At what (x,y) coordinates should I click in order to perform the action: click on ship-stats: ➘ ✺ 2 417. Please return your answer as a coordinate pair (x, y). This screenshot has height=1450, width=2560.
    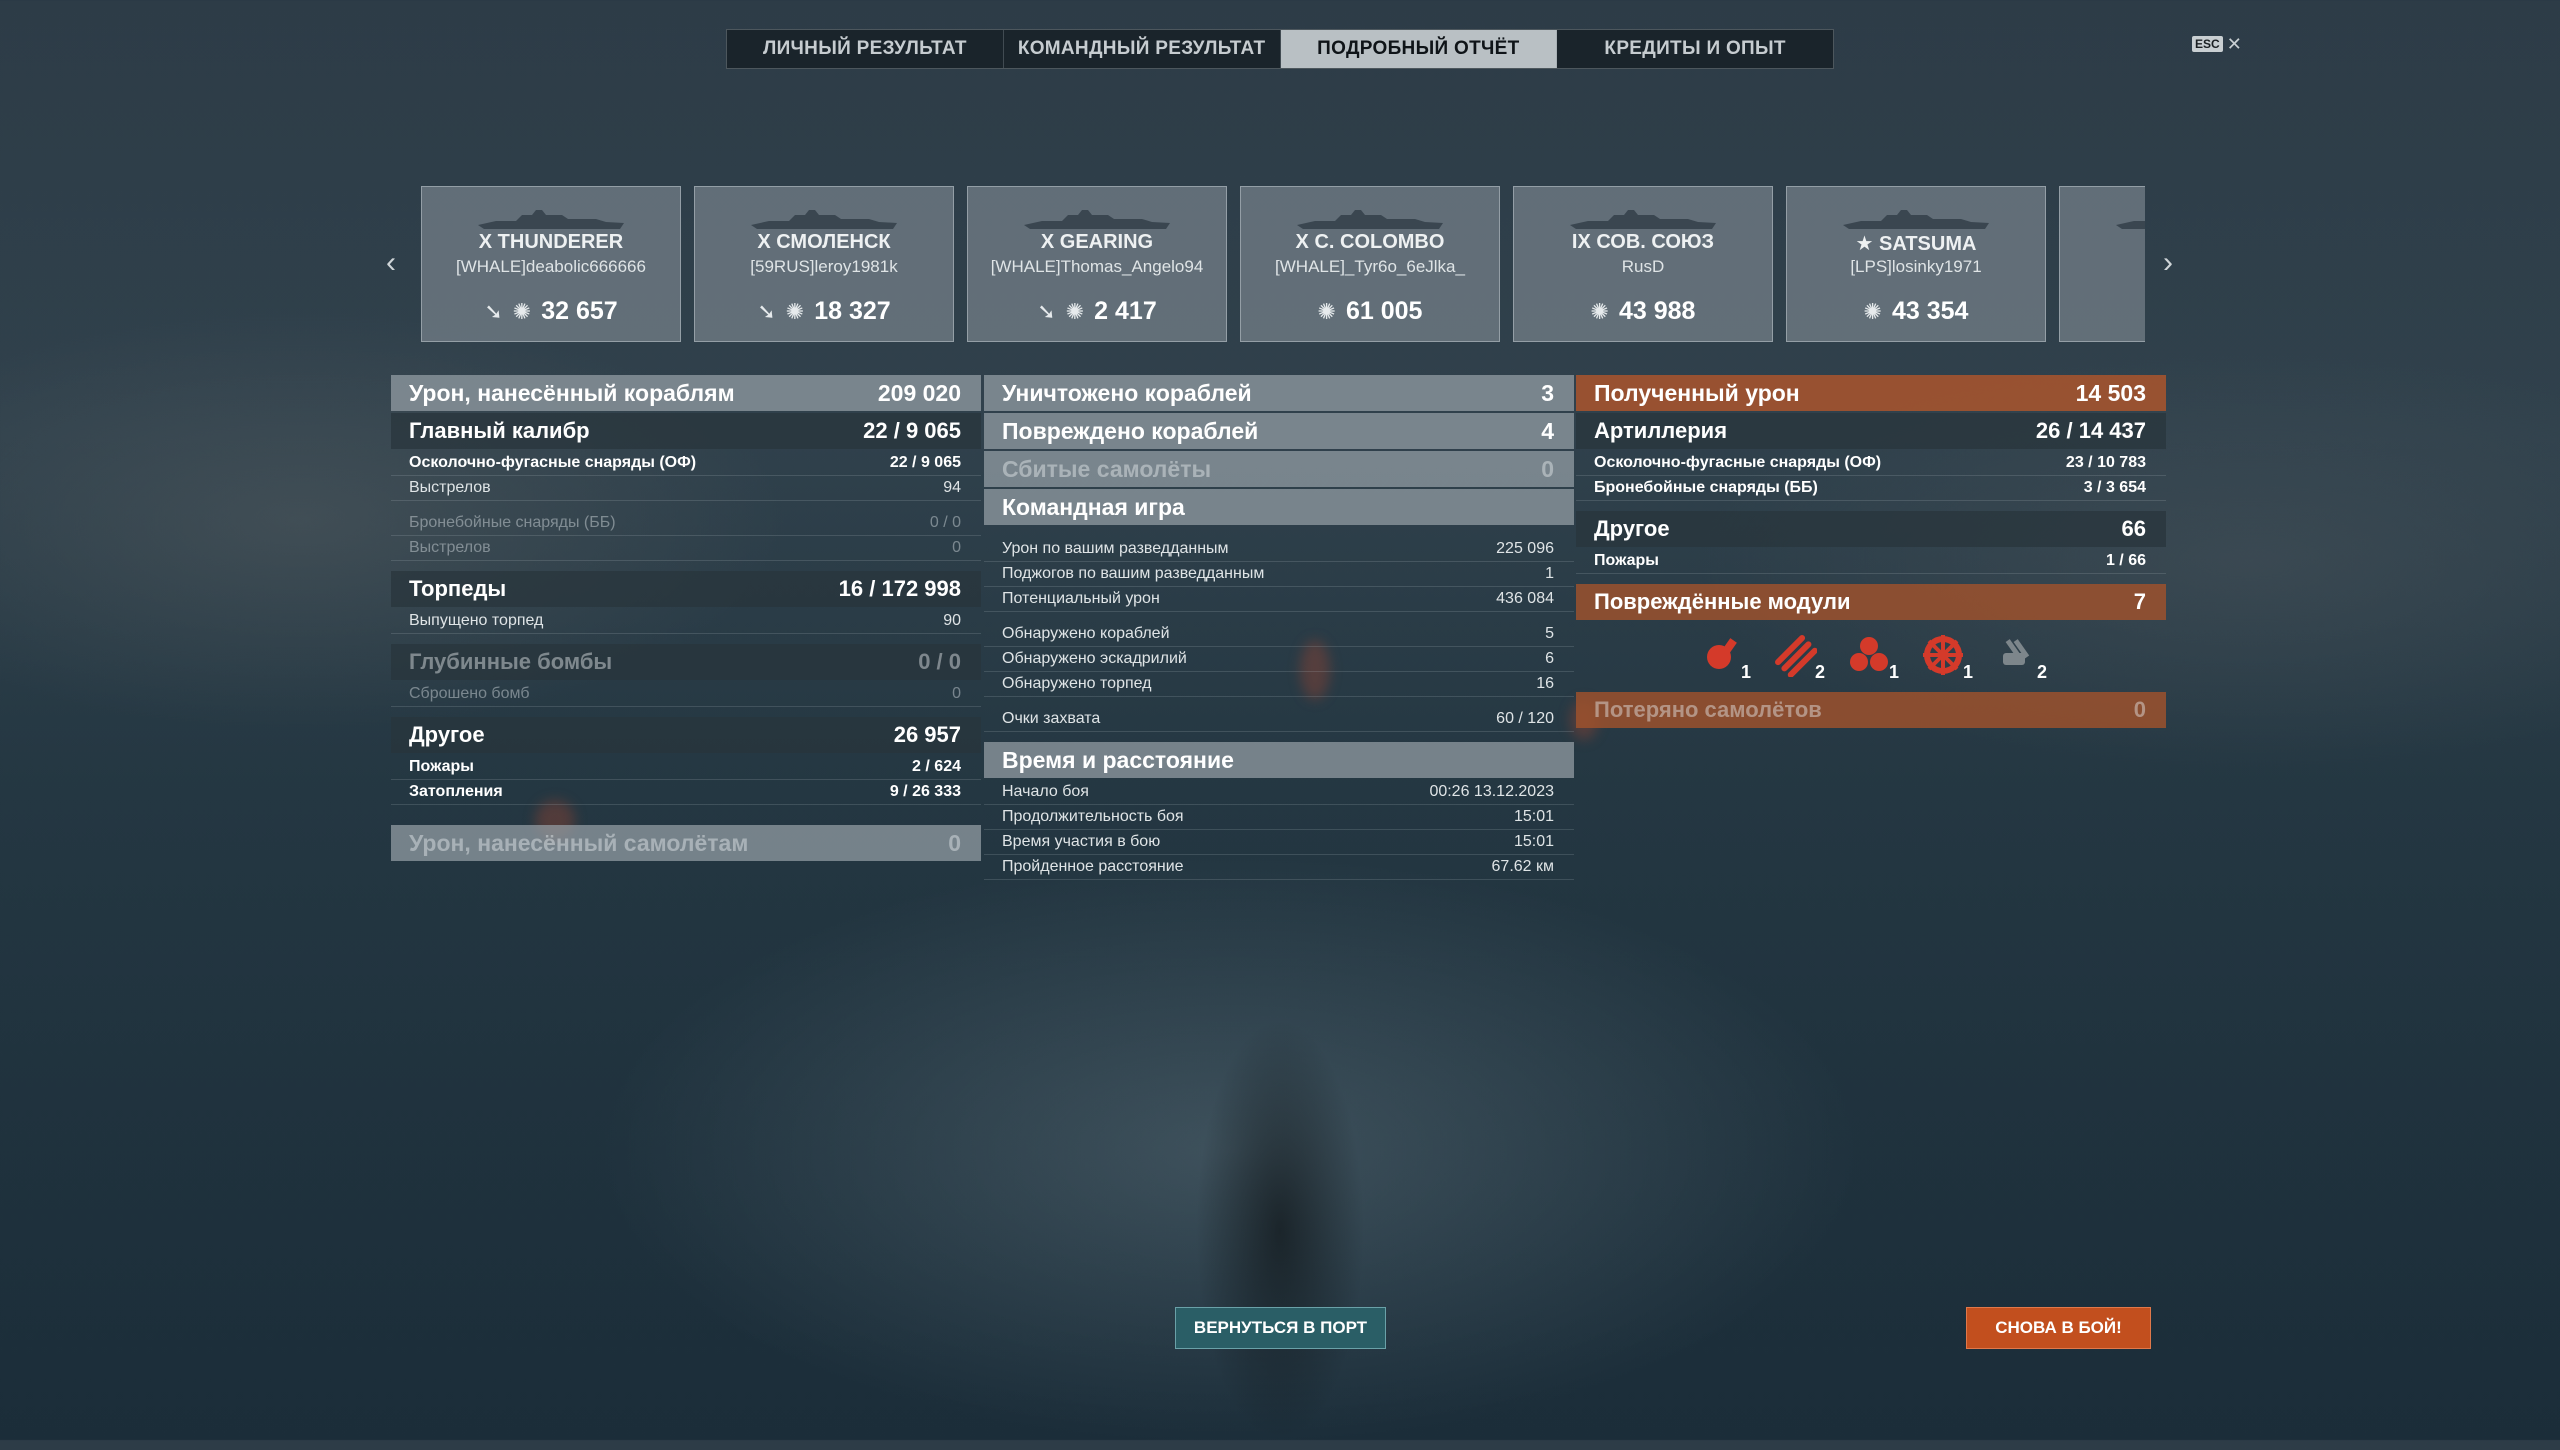
    Looking at the image, I should click on (1097, 311).